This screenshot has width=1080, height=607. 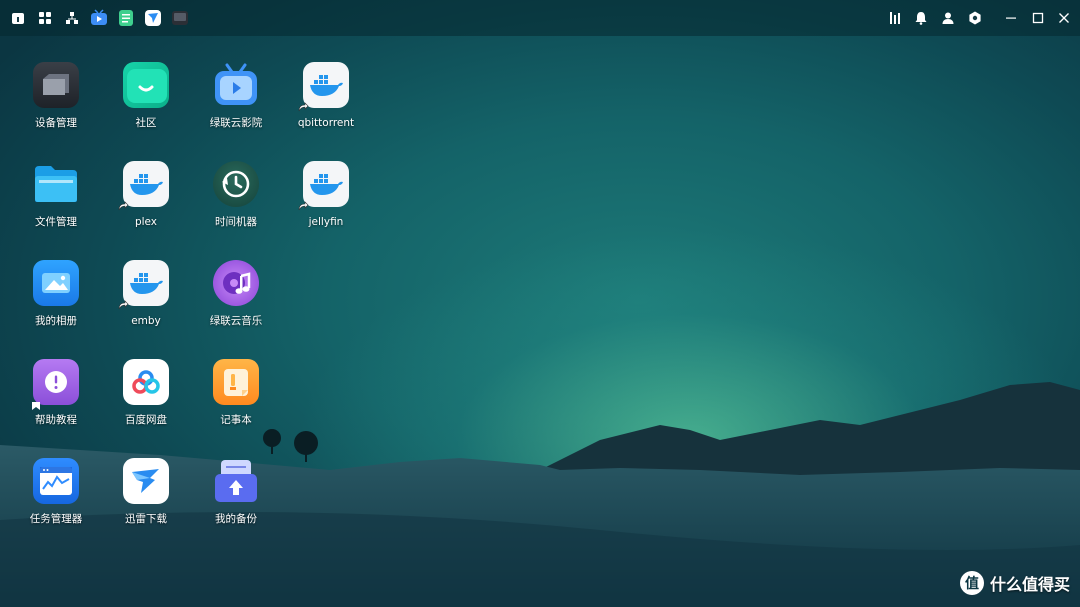 I want to click on close-icon, so click(x=1064, y=18).